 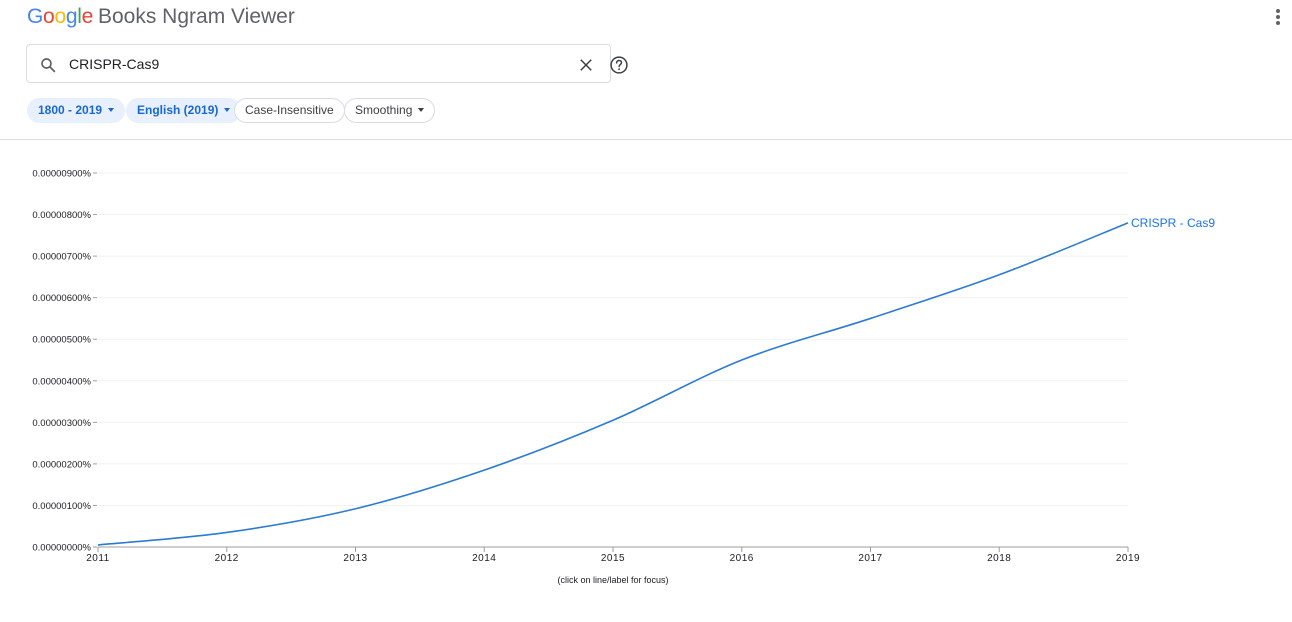 I want to click on smoothing-dropdown: Smoothing, so click(x=390, y=110).